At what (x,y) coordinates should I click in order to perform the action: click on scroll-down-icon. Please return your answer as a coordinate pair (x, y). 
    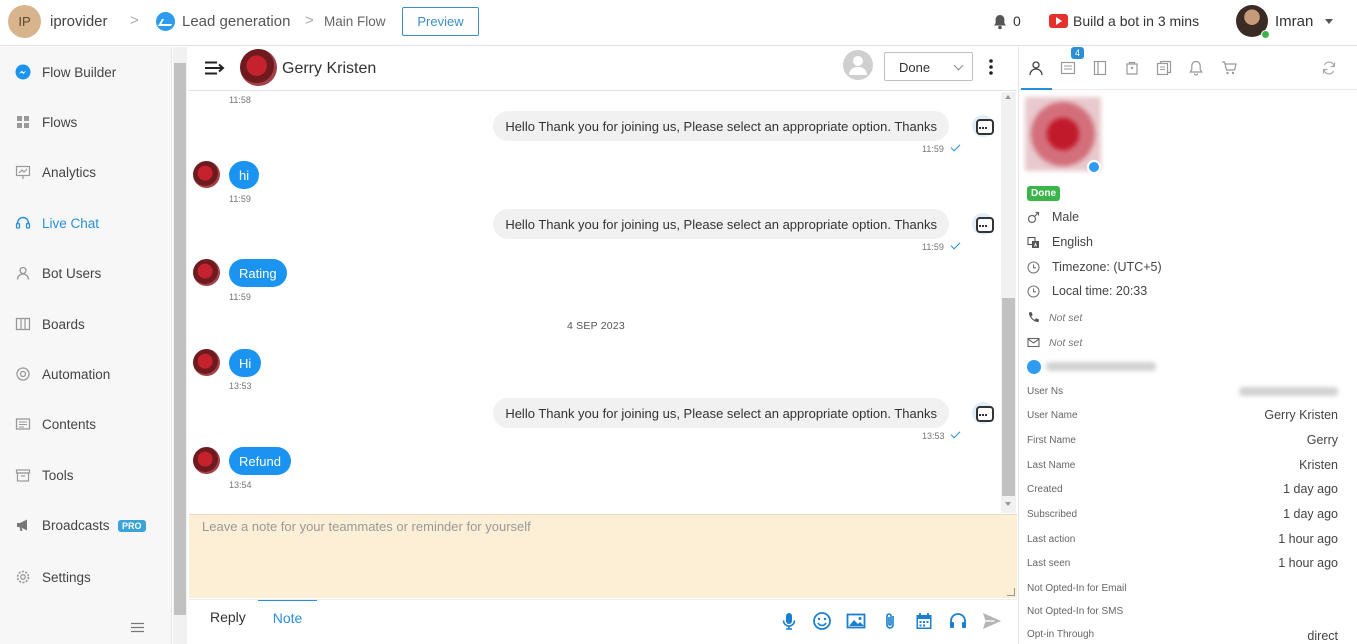
    Looking at the image, I should click on (1008, 504).